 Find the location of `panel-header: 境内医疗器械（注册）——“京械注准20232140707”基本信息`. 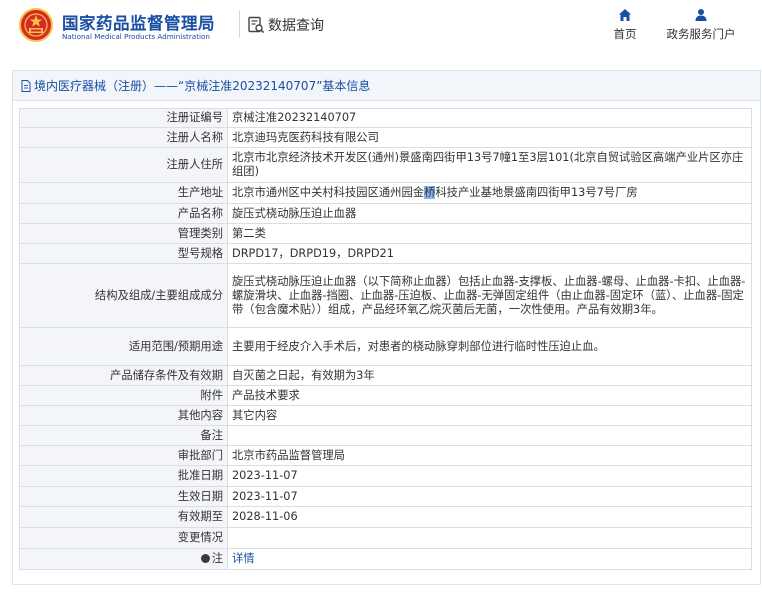

panel-header: 境内医疗器械（注册）——“京械注准20232140707”基本信息 is located at coordinates (386, 86).